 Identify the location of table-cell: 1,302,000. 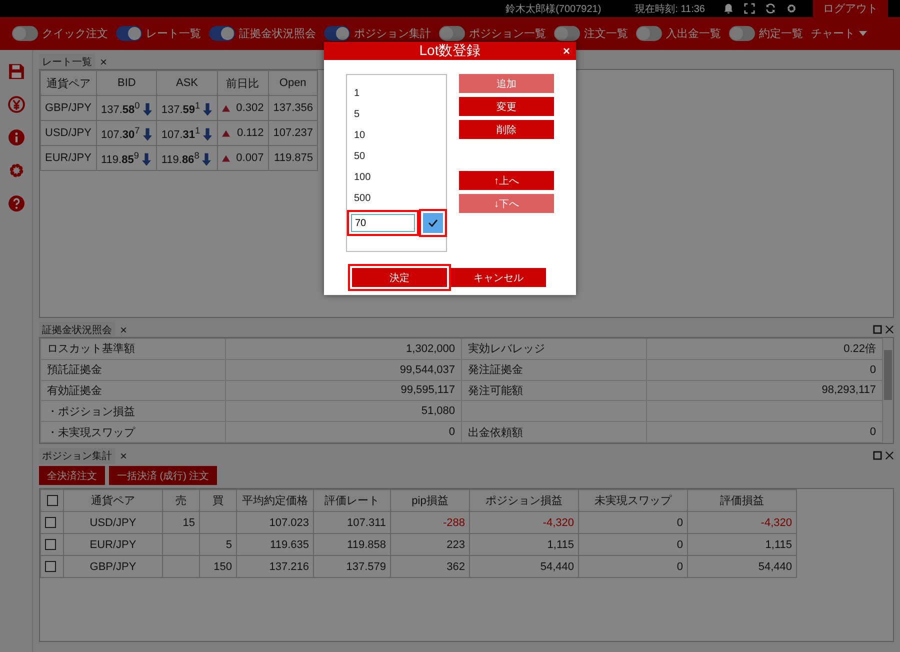
(344, 349).